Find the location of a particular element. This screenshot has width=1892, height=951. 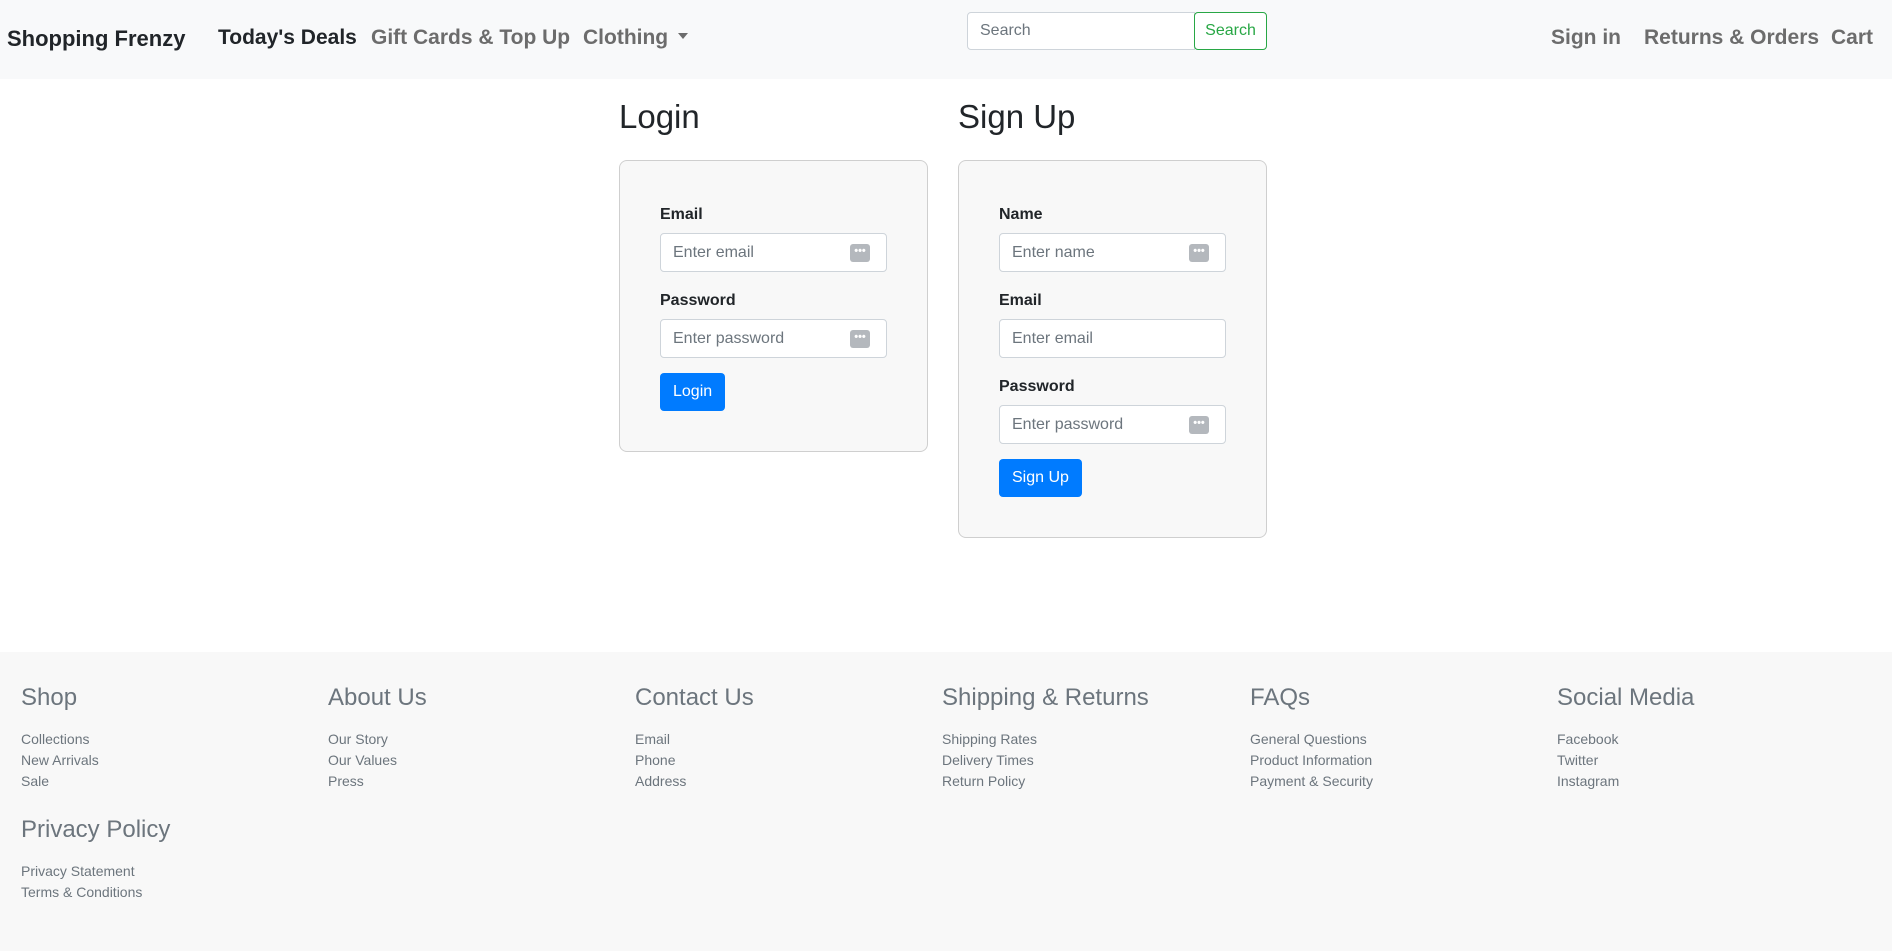

login-email-field: ••• is located at coordinates (773, 252).